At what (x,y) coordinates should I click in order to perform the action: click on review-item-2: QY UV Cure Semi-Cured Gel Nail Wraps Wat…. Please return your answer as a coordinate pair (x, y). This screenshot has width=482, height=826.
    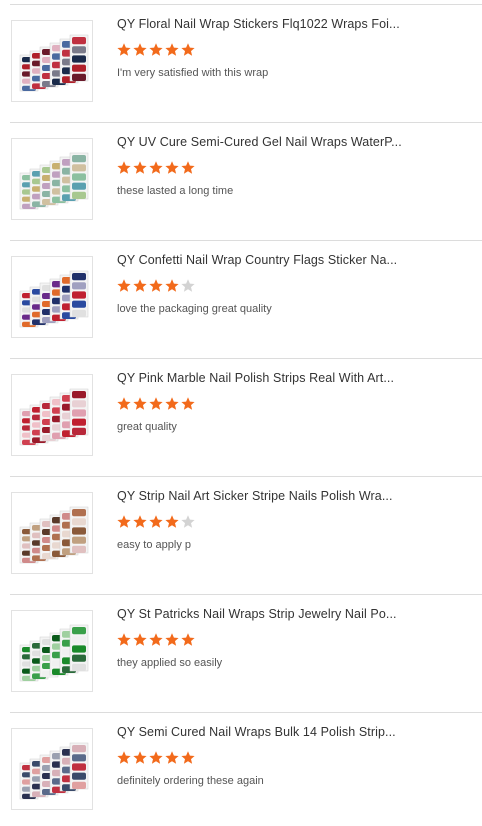
    Looking at the image, I should click on (241, 177).